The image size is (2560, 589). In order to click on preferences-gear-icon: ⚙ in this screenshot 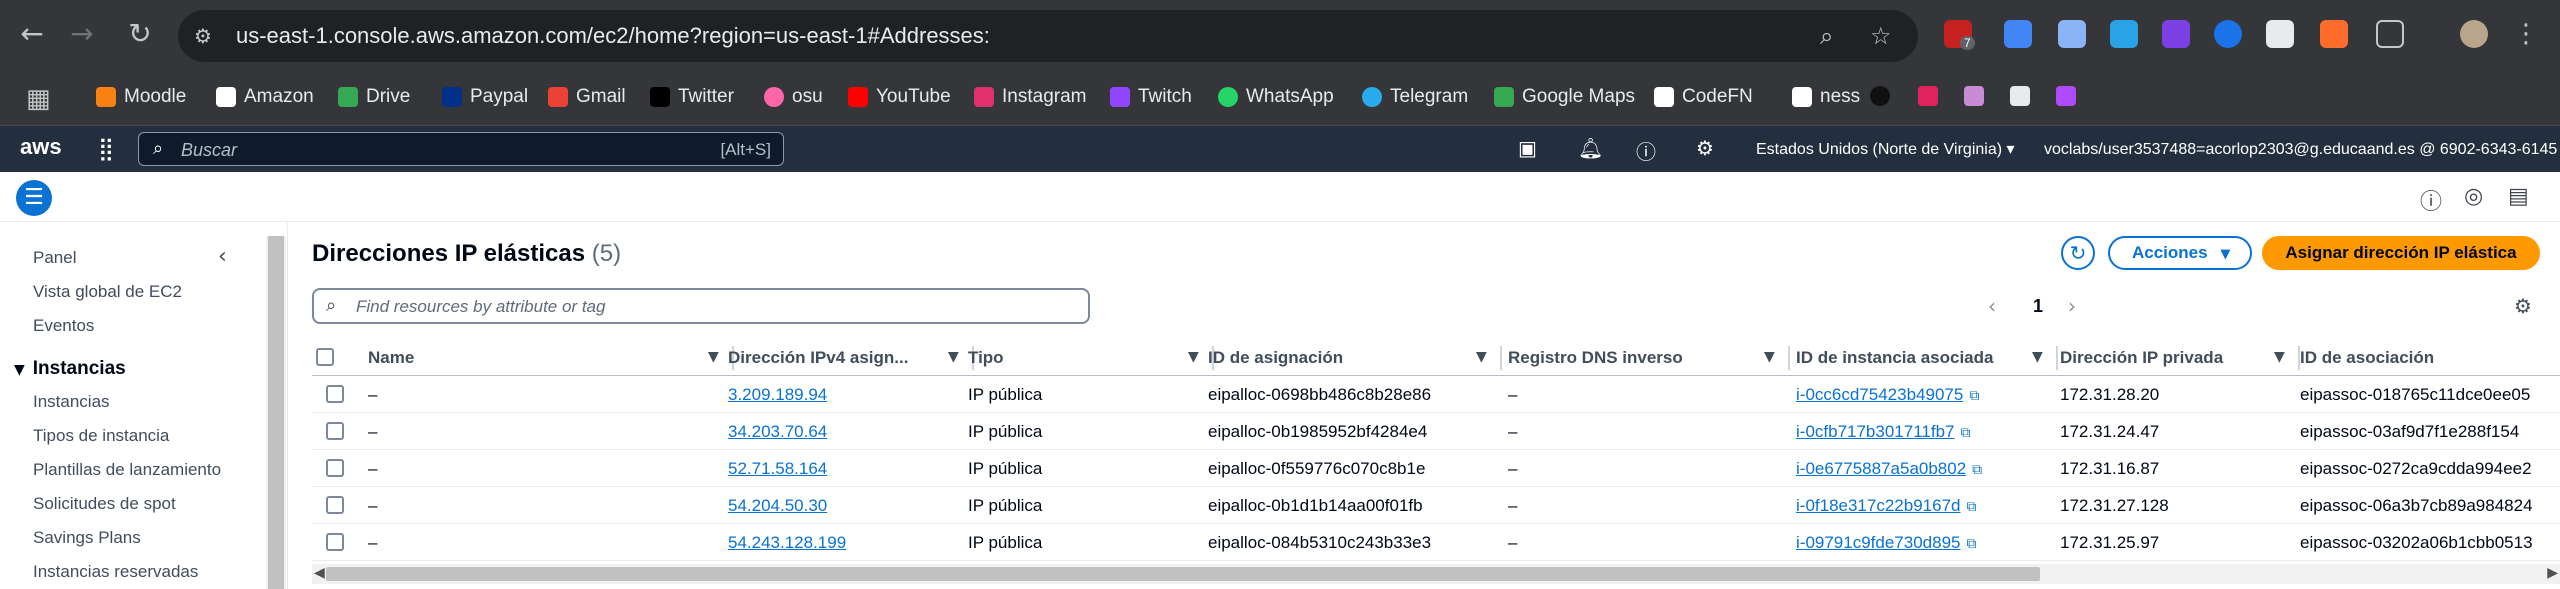, I will do `click(2523, 306)`.